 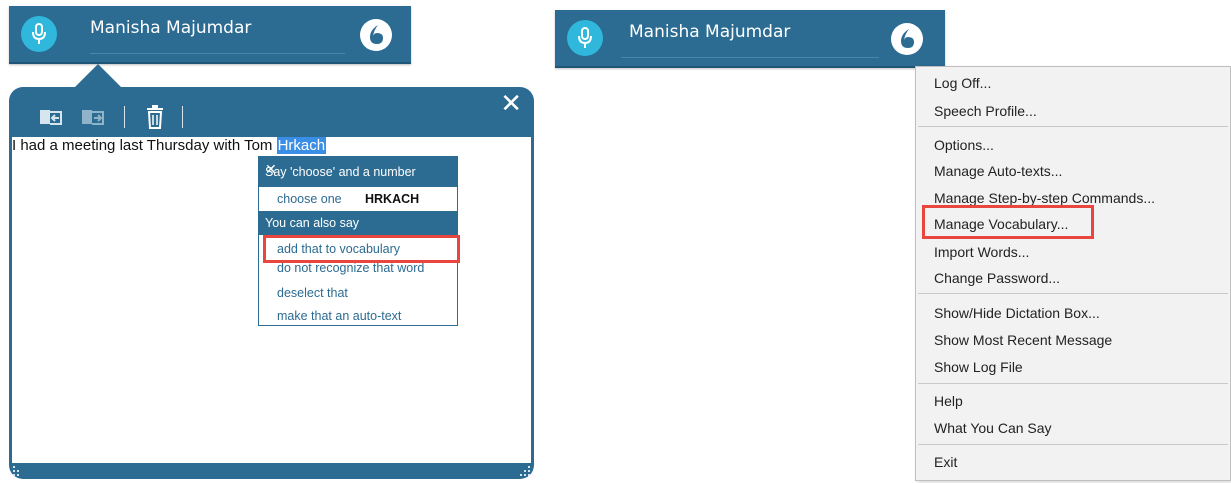 What do you see at coordinates (523, 471) in the screenshot?
I see `resize-grip-icon` at bounding box center [523, 471].